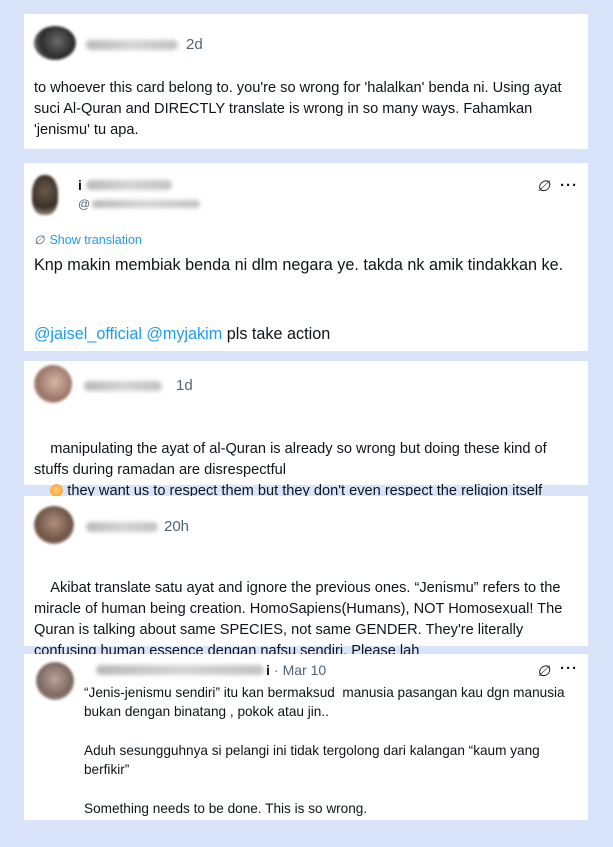 The image size is (613, 847). I want to click on mention-myjakim: @myjakim, so click(184, 334).